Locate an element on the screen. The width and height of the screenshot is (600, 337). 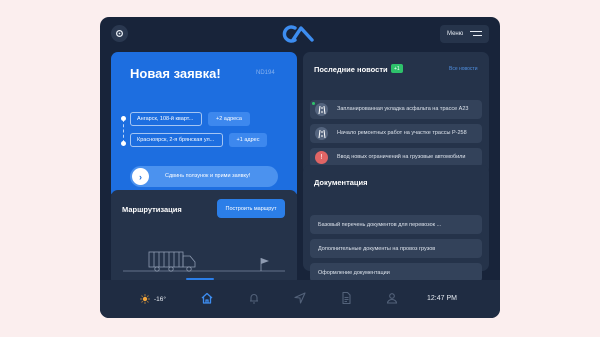
to-extra-chip: +1 адрес is located at coordinates (248, 140).